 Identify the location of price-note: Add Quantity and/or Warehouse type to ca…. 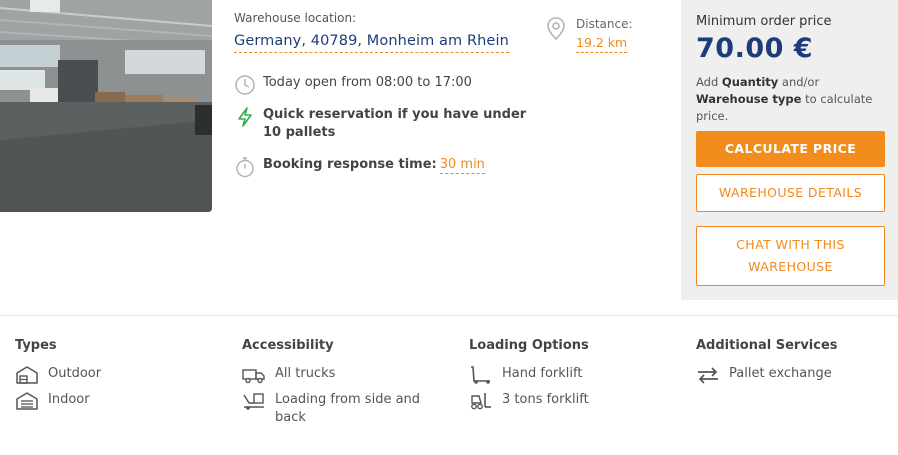
(784, 99).